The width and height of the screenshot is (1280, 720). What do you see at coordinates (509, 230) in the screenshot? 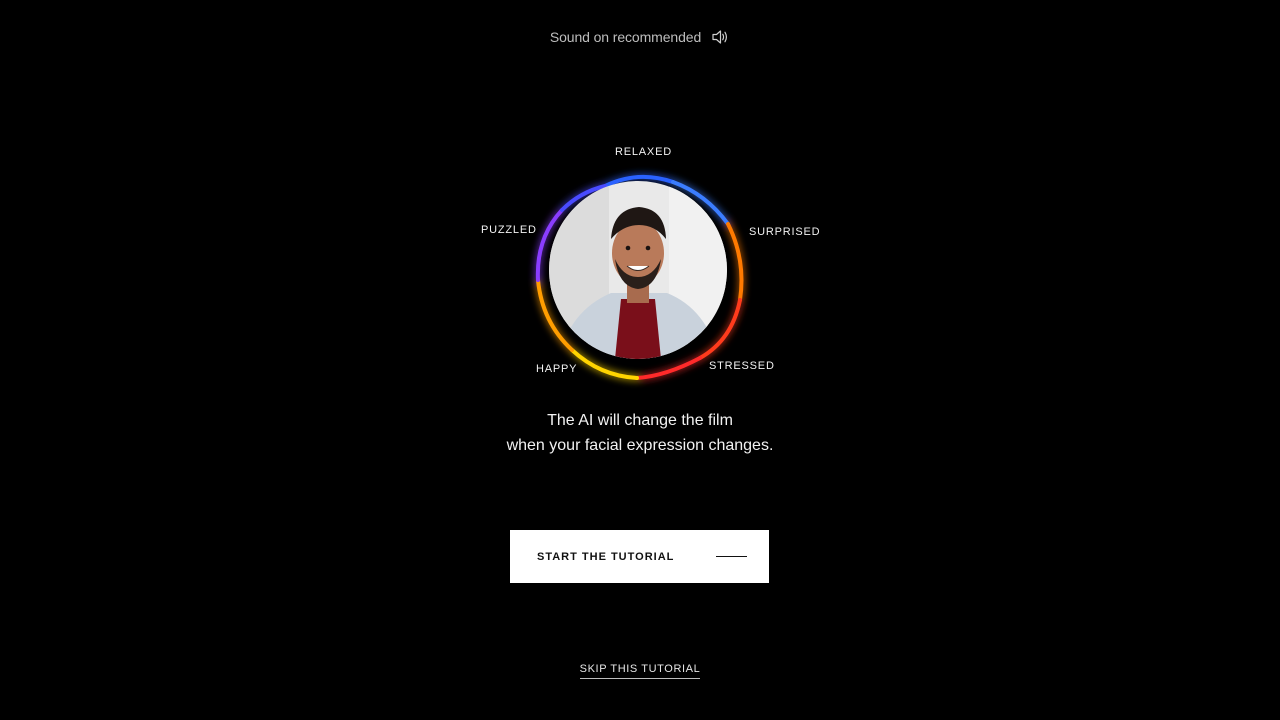
I see `emotion-label-puzzled: PUZZLED` at bounding box center [509, 230].